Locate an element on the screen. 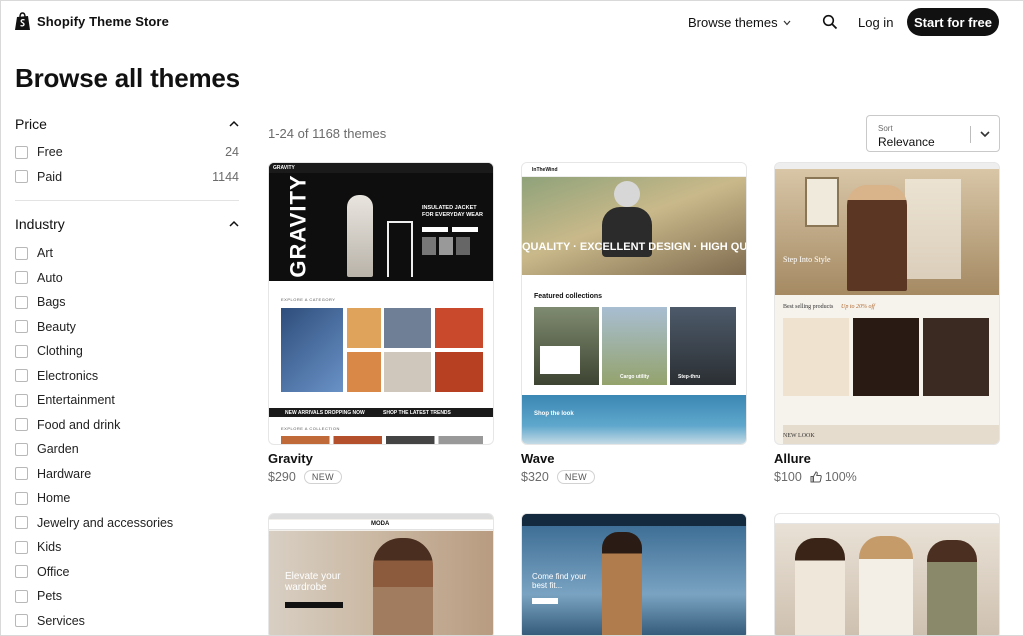  preview-logo: InTheWind is located at coordinates (545, 170).